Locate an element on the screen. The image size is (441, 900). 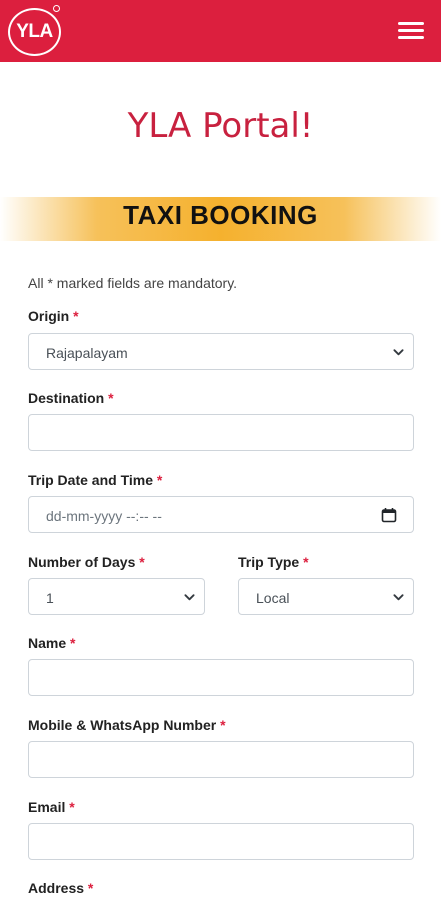
email-label-text: Email is located at coordinates (47, 807).